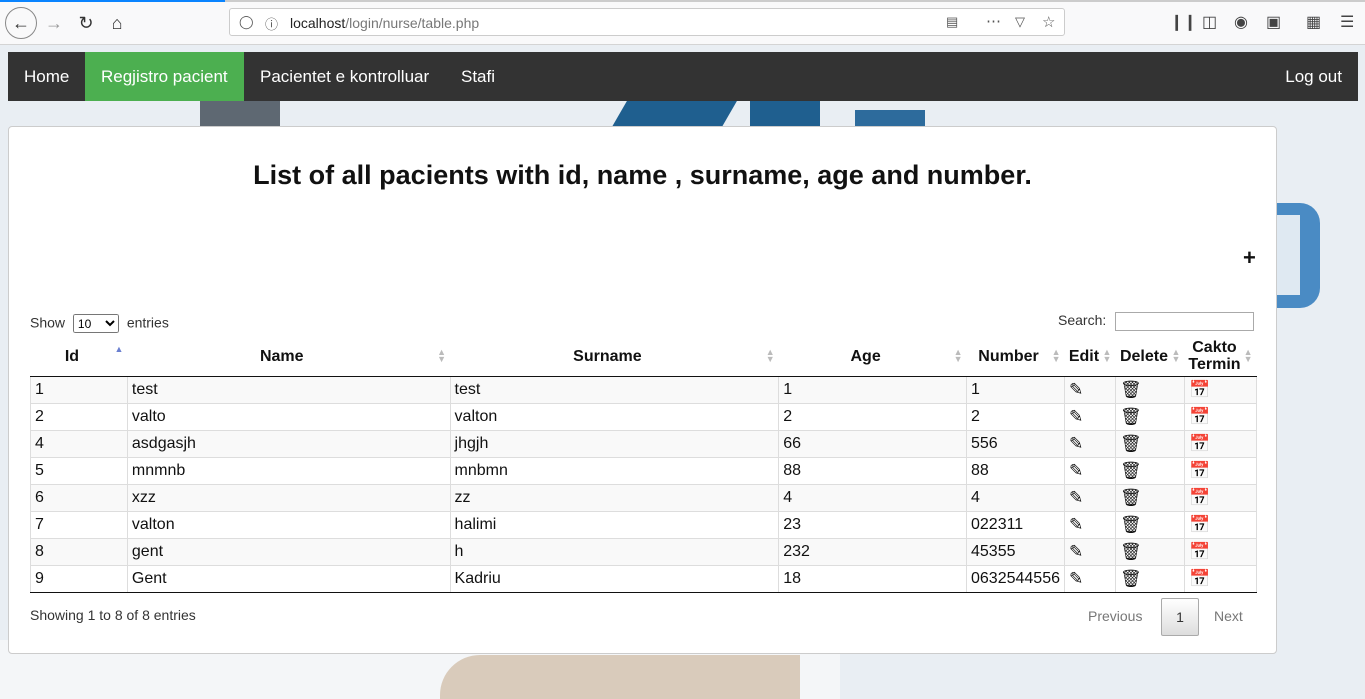 This screenshot has width=1365, height=699. What do you see at coordinates (79, 390) in the screenshot?
I see `cell-id: 1` at bounding box center [79, 390].